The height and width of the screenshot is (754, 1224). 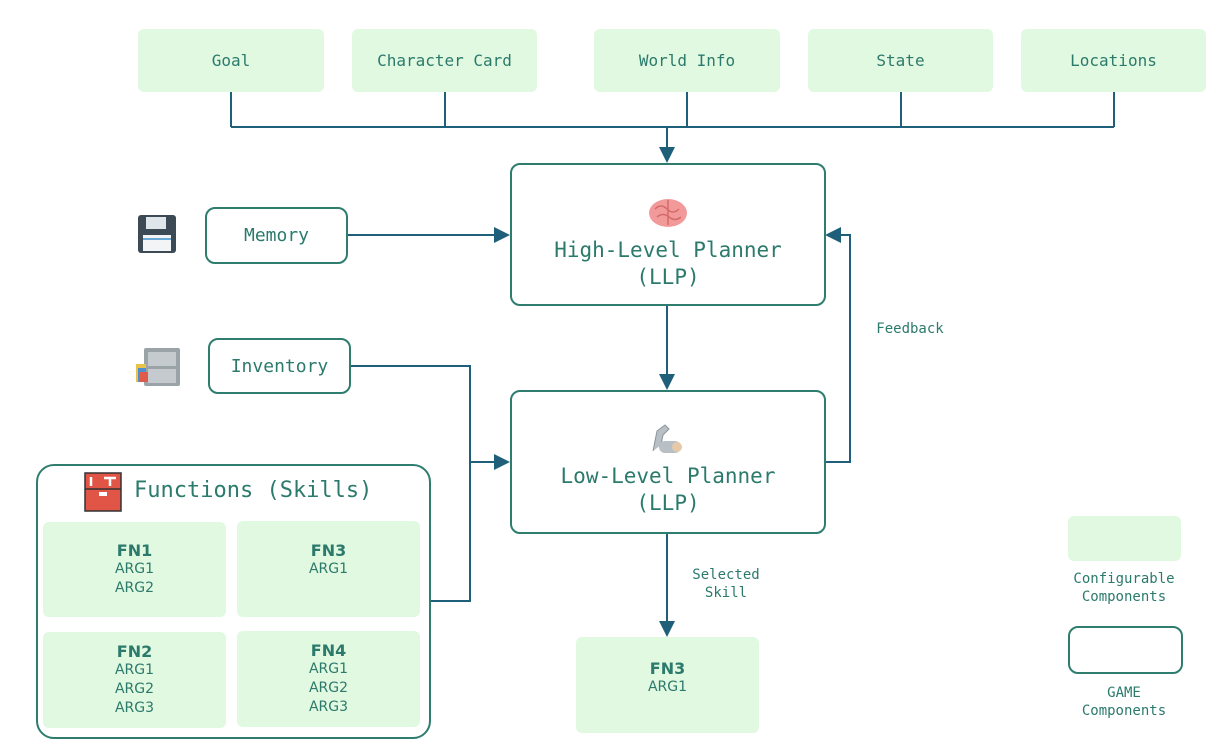 What do you see at coordinates (668, 234) in the screenshot?
I see `high-level-planner-box: High-Level Planner (LLP)` at bounding box center [668, 234].